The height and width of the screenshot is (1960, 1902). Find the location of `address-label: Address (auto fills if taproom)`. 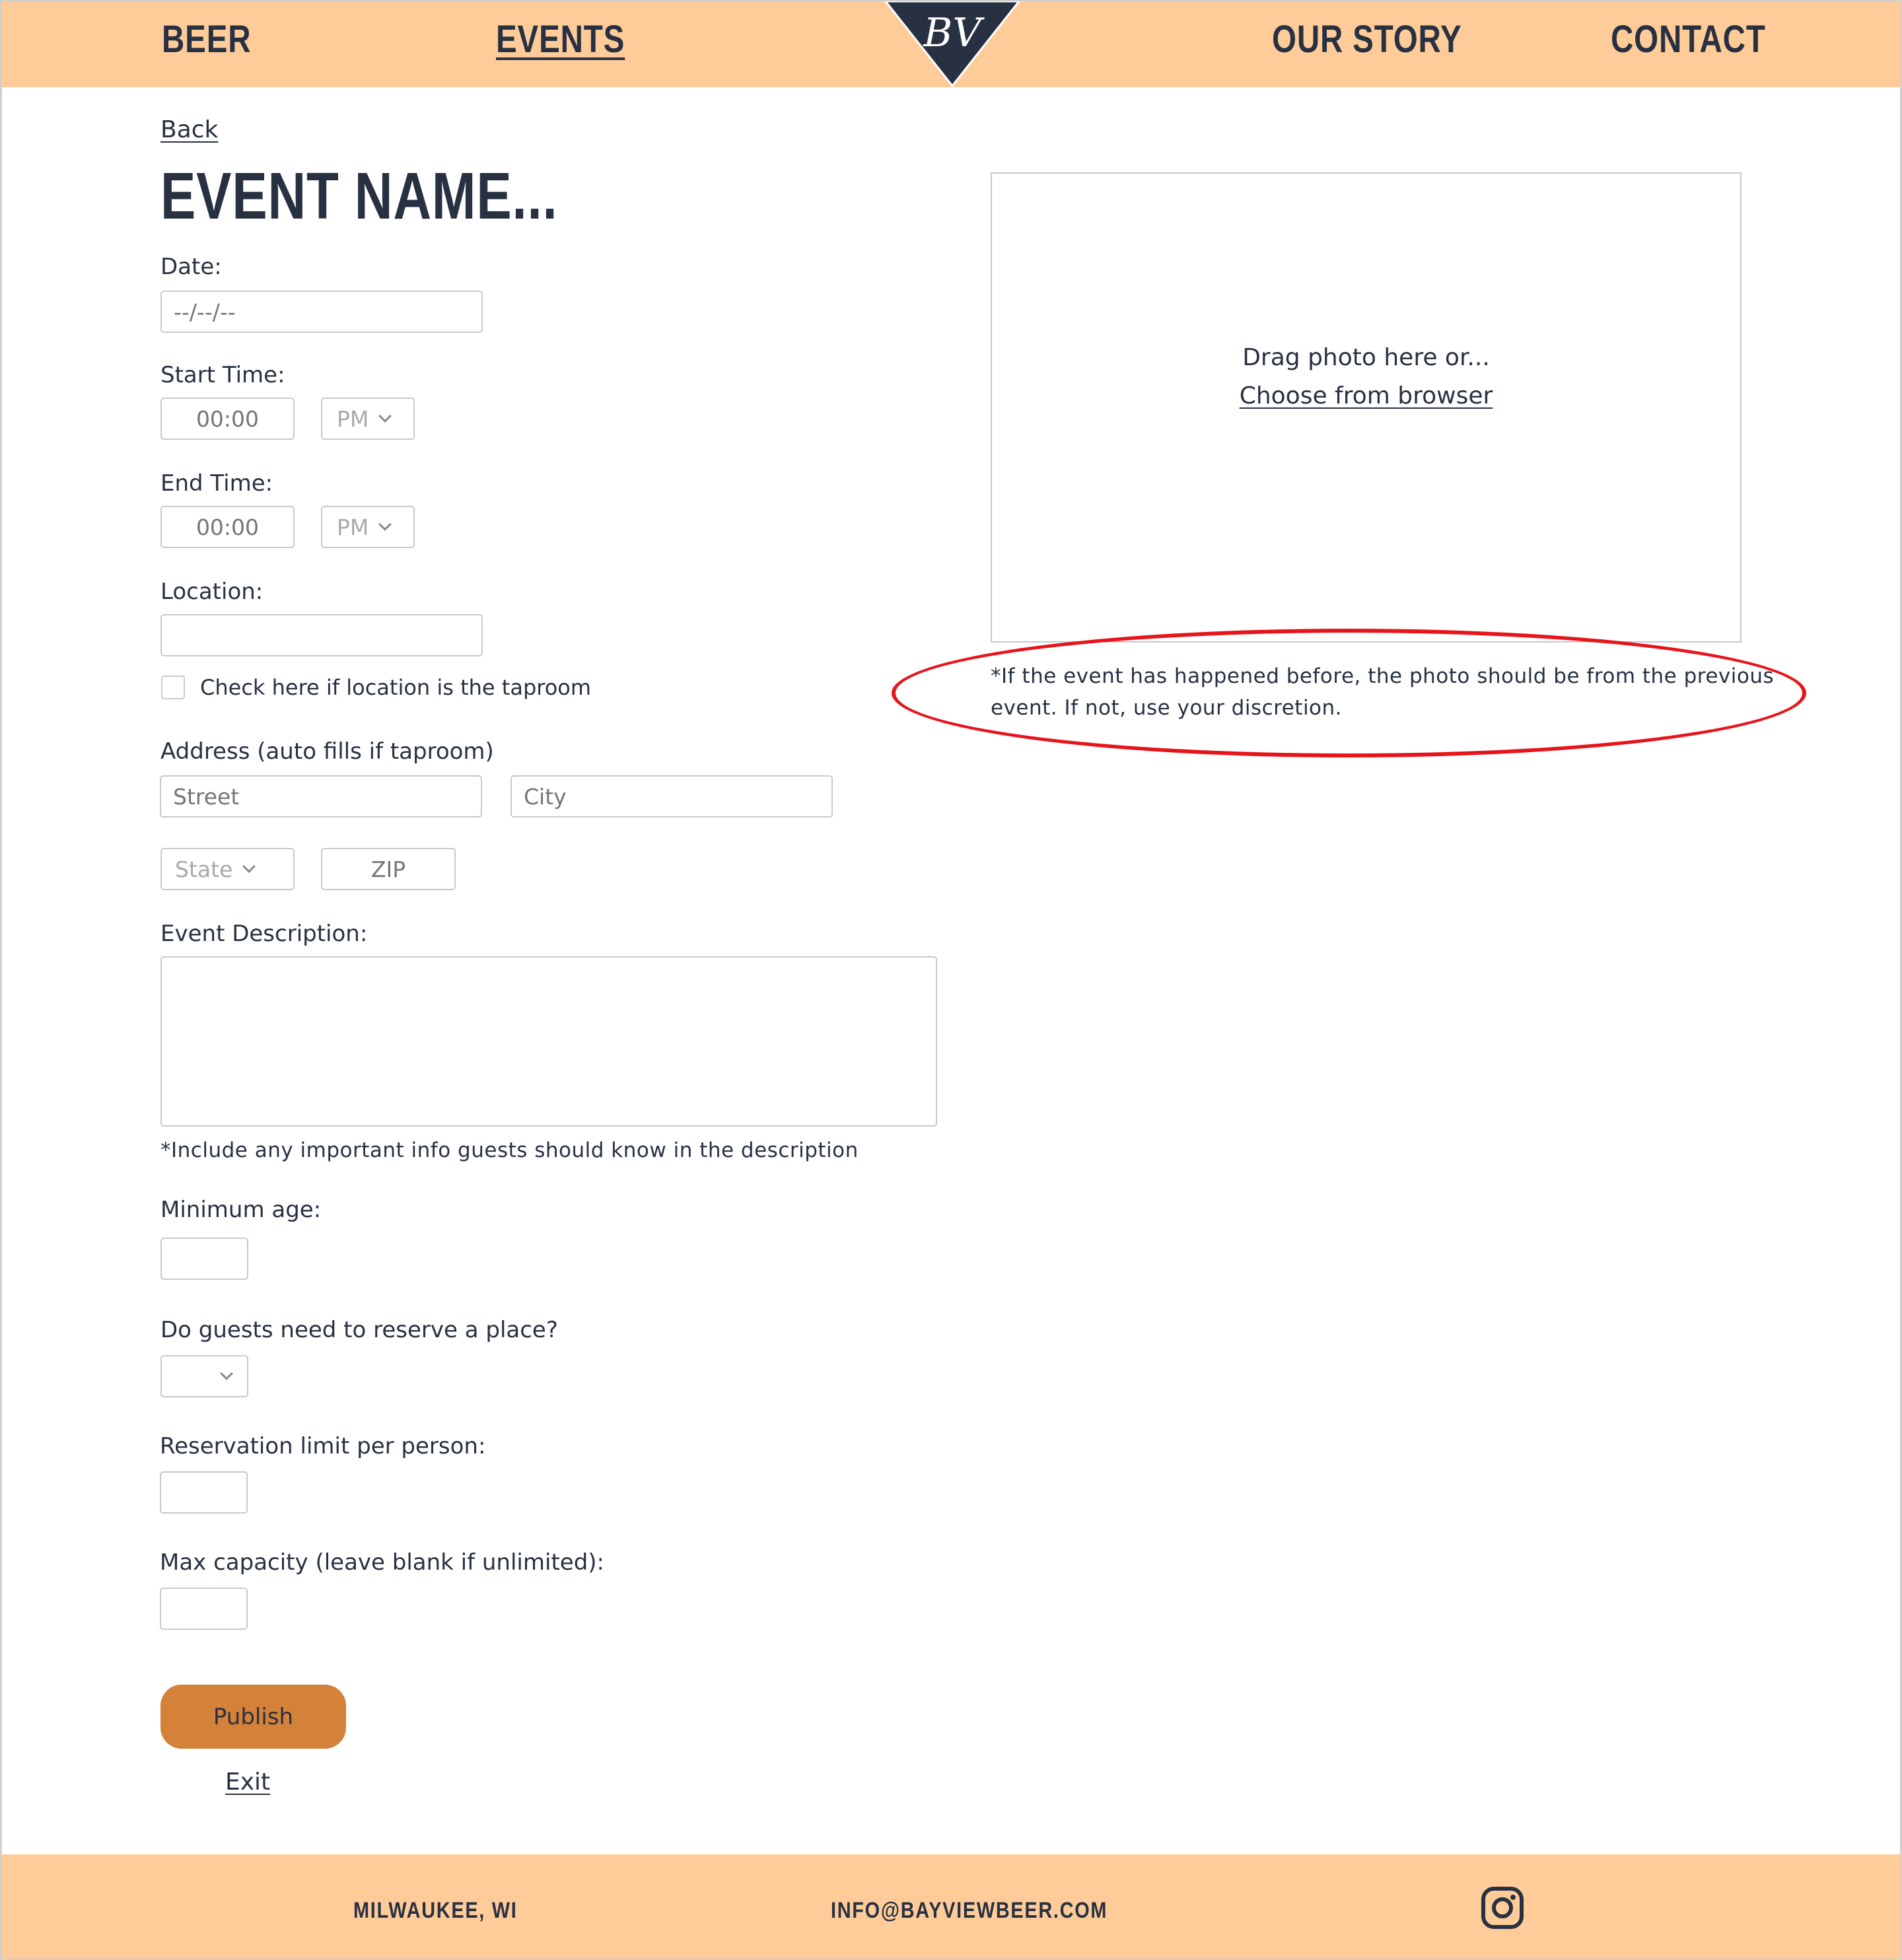

address-label: Address (auto fills if taproom) is located at coordinates (327, 751).